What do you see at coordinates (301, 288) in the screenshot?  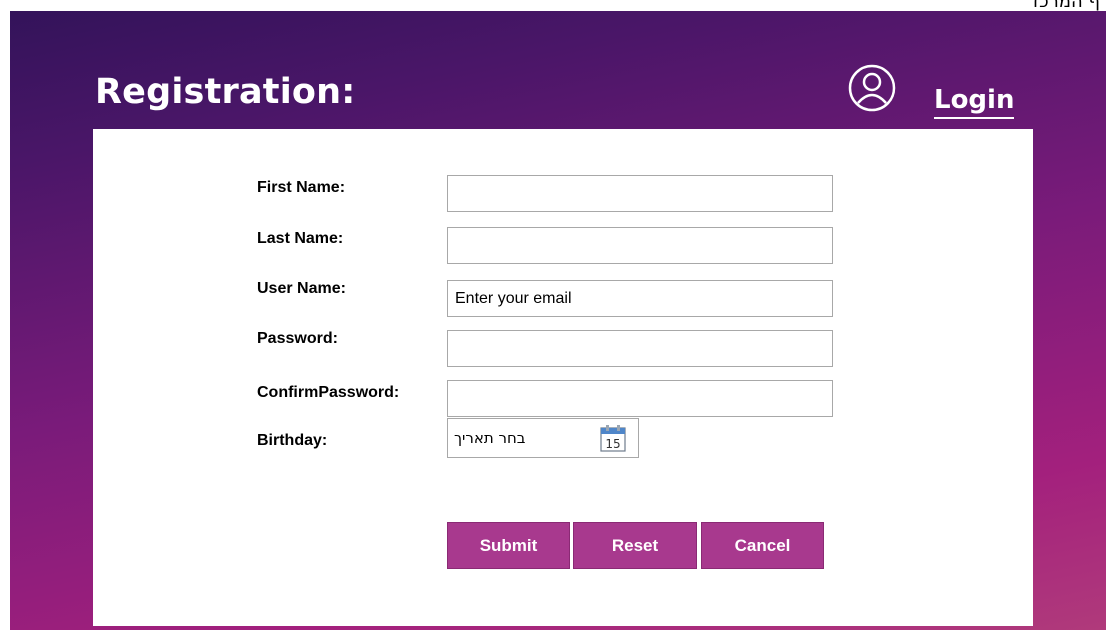 I see `user-name-label: User Name:` at bounding box center [301, 288].